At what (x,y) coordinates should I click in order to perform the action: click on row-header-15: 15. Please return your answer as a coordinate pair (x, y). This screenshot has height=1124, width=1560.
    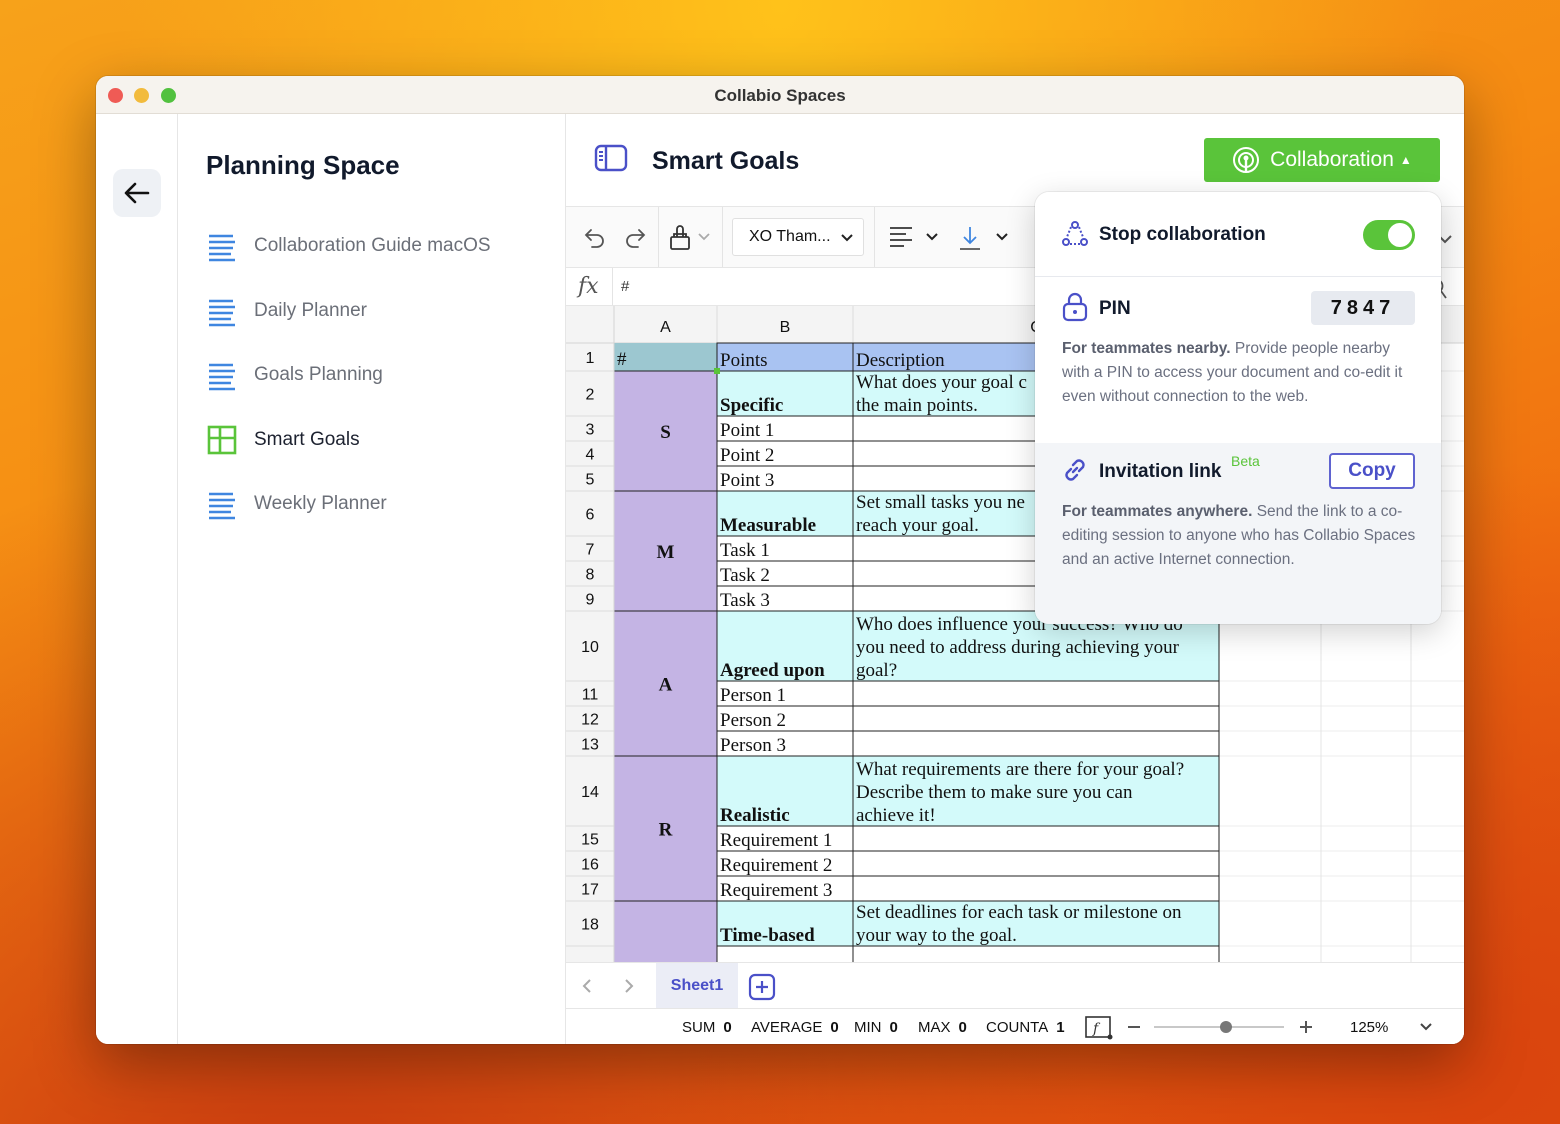
    Looking at the image, I should click on (590, 840).